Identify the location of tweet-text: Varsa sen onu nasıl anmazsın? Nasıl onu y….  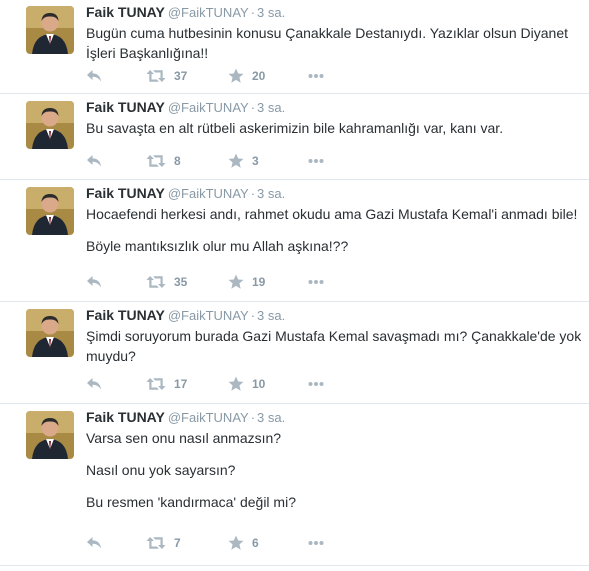
(335, 470).